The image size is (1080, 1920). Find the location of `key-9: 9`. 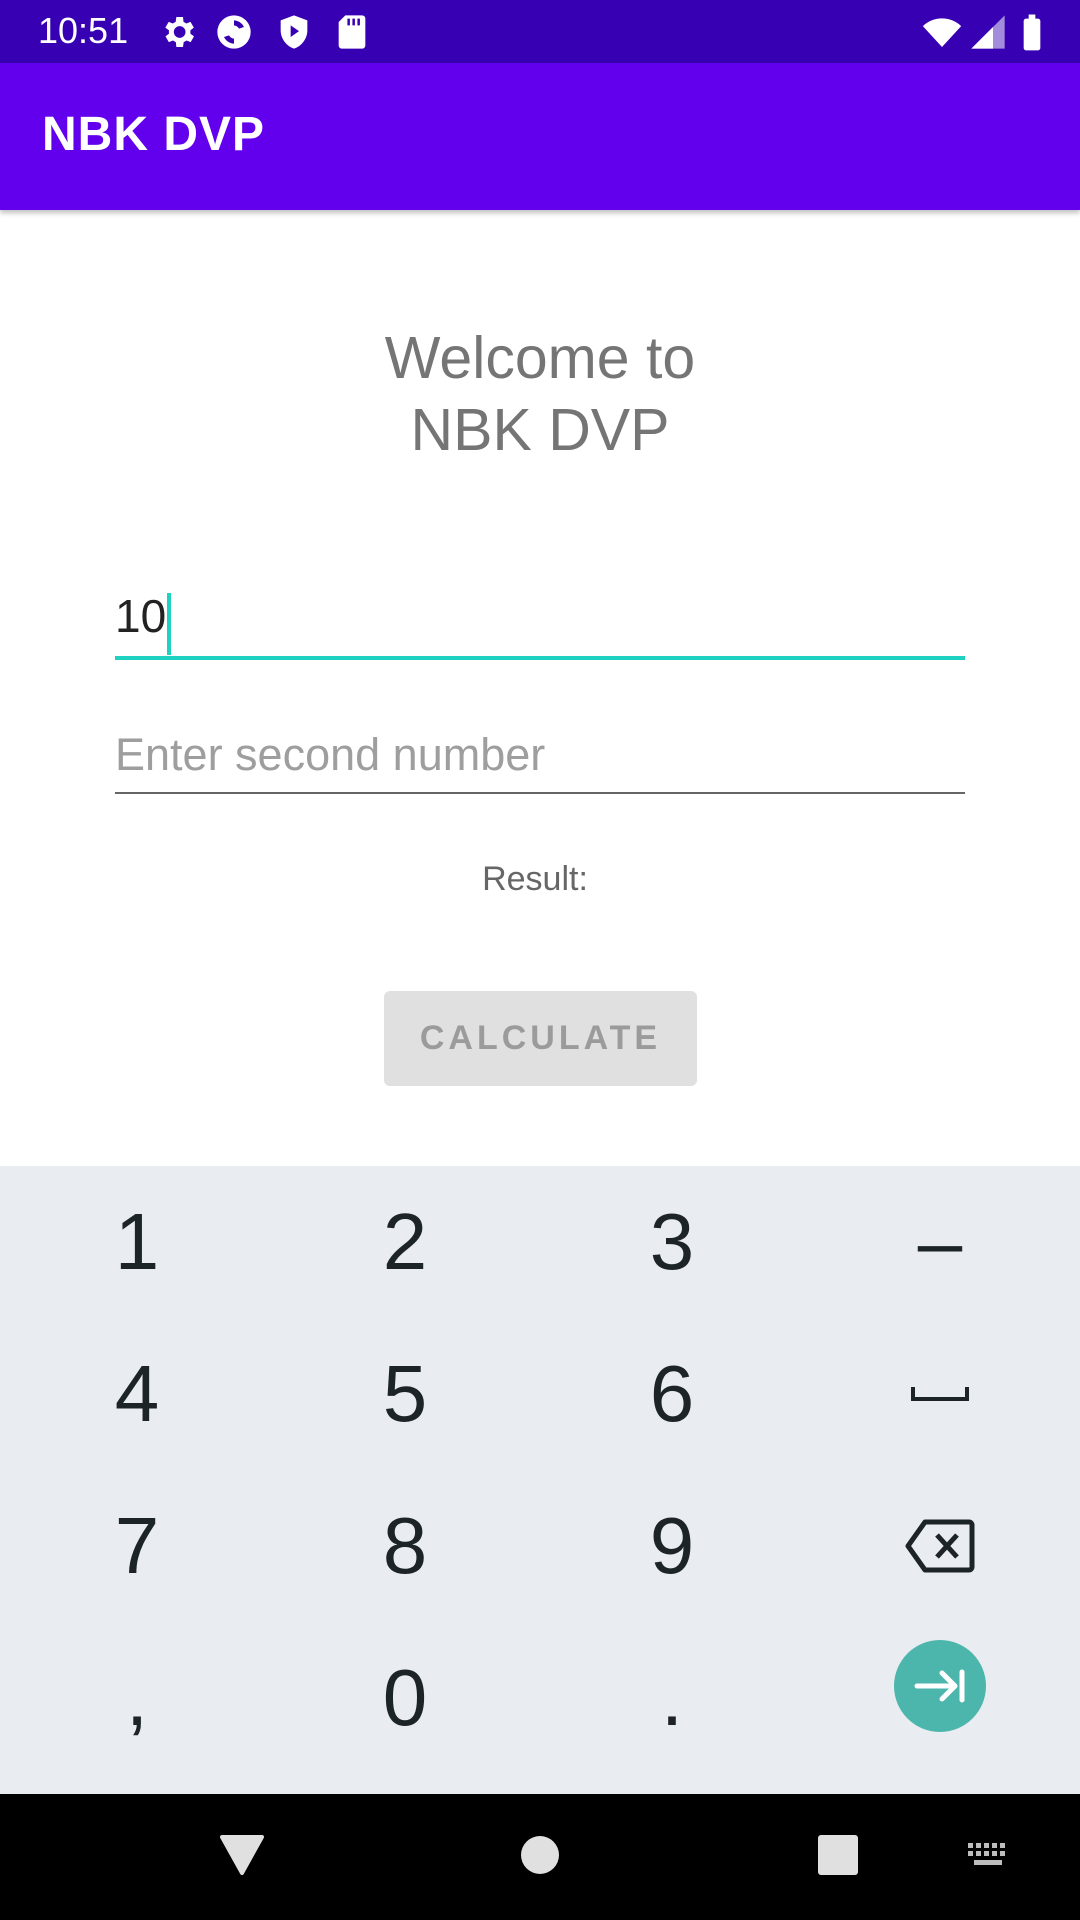

key-9: 9 is located at coordinates (672, 1546).